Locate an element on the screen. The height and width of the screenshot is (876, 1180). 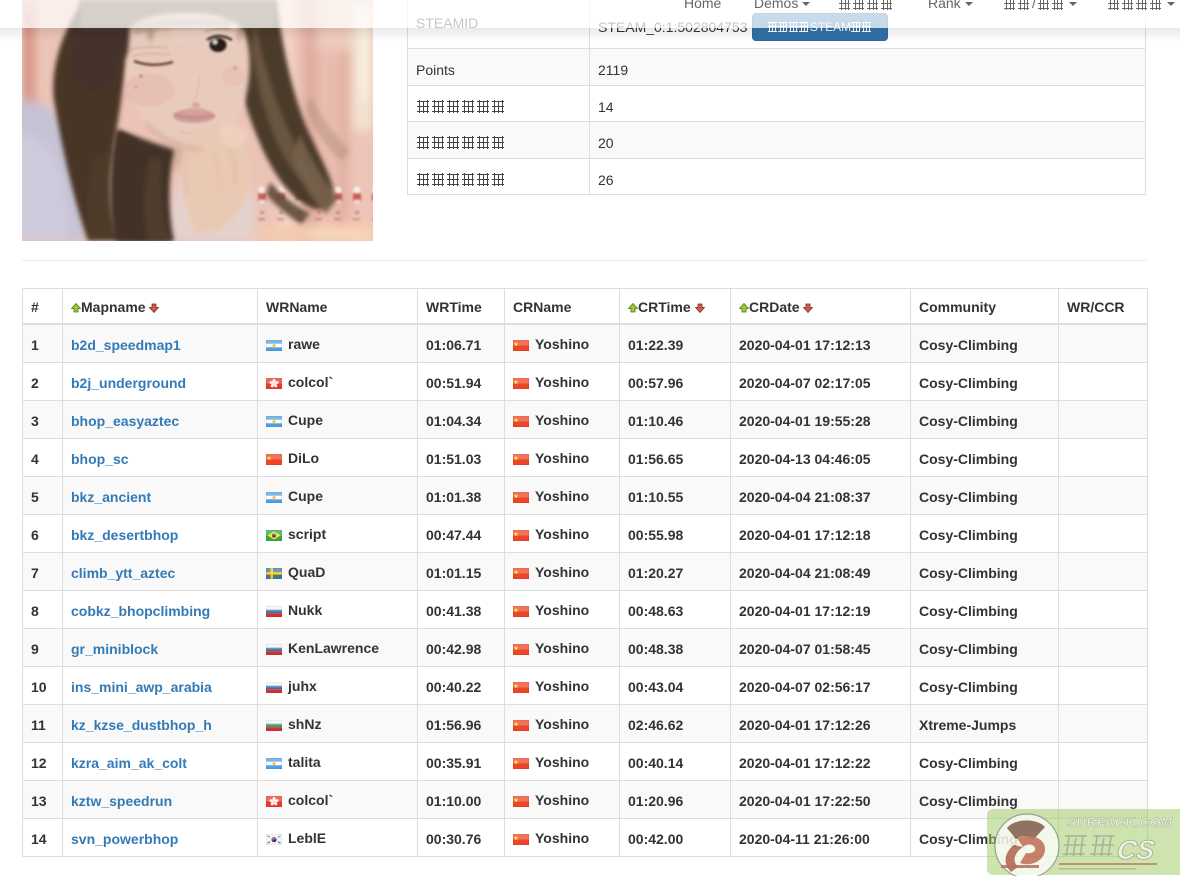
svg-text: SURFACK.COM is located at coordinates (1120, 822).